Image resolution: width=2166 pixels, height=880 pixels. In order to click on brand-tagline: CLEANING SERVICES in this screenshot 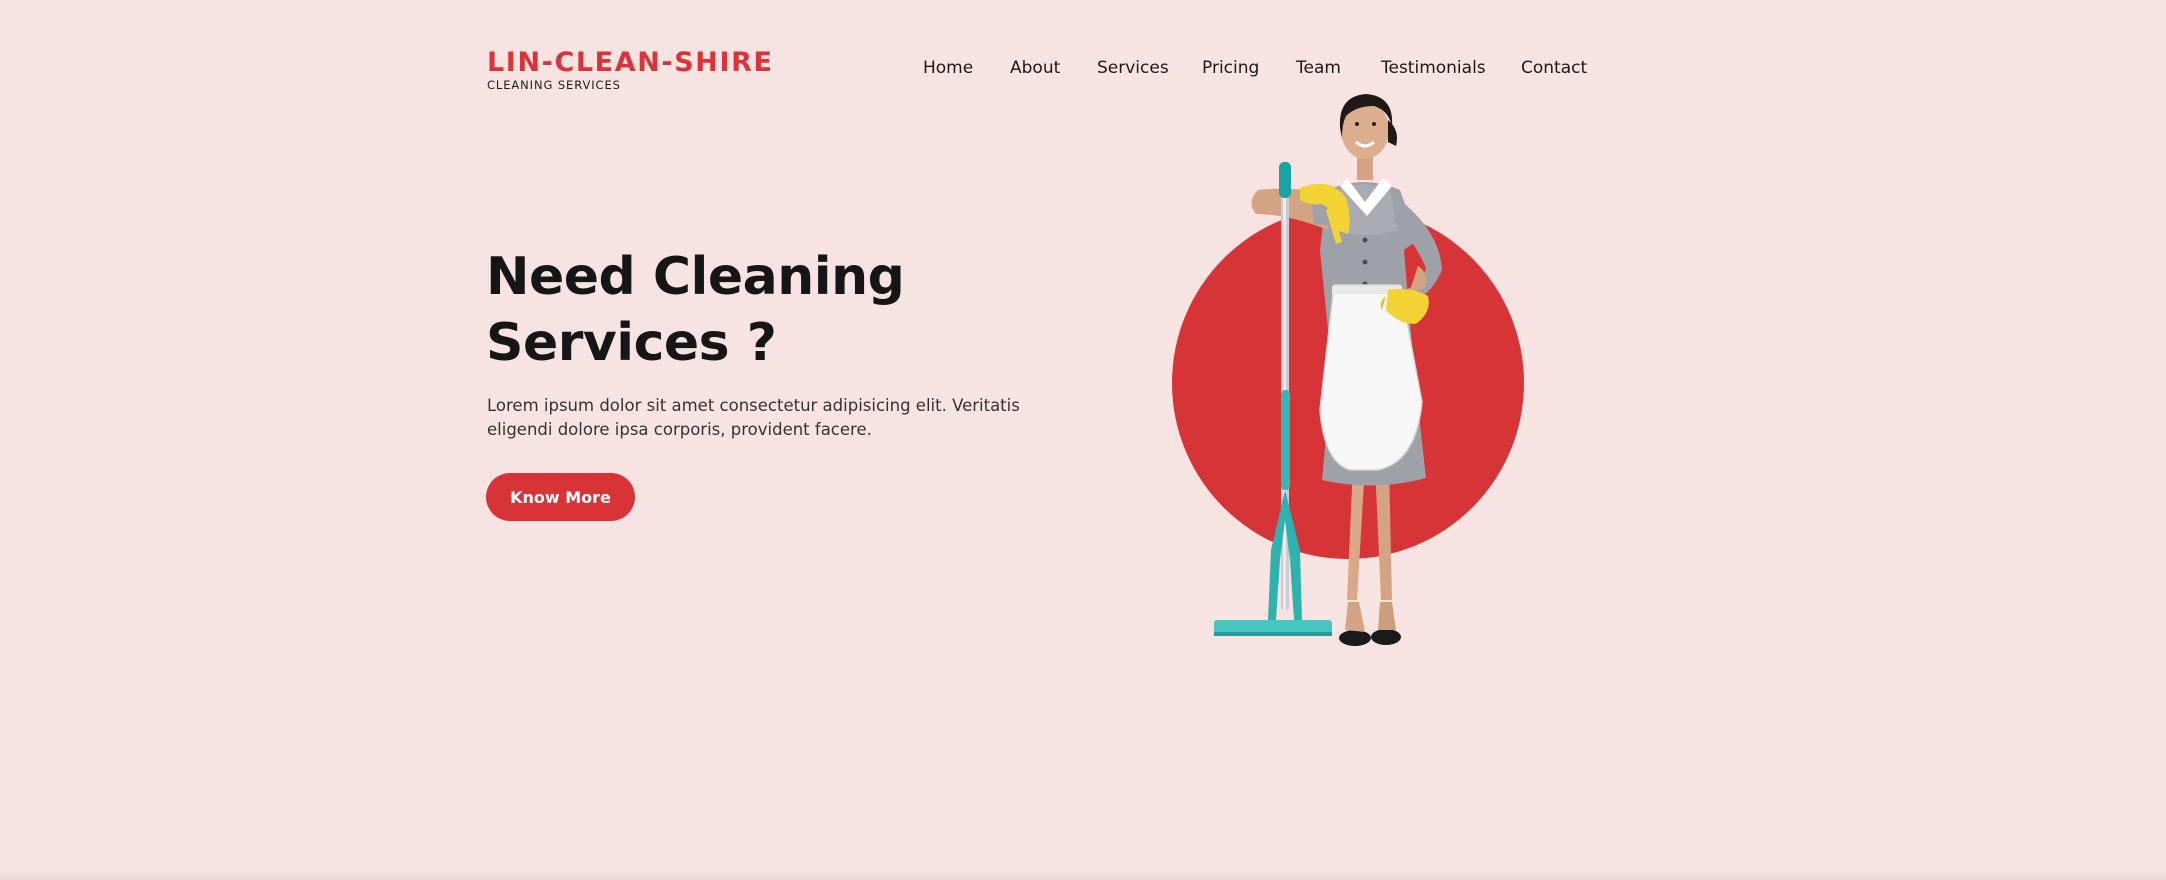, I will do `click(554, 85)`.